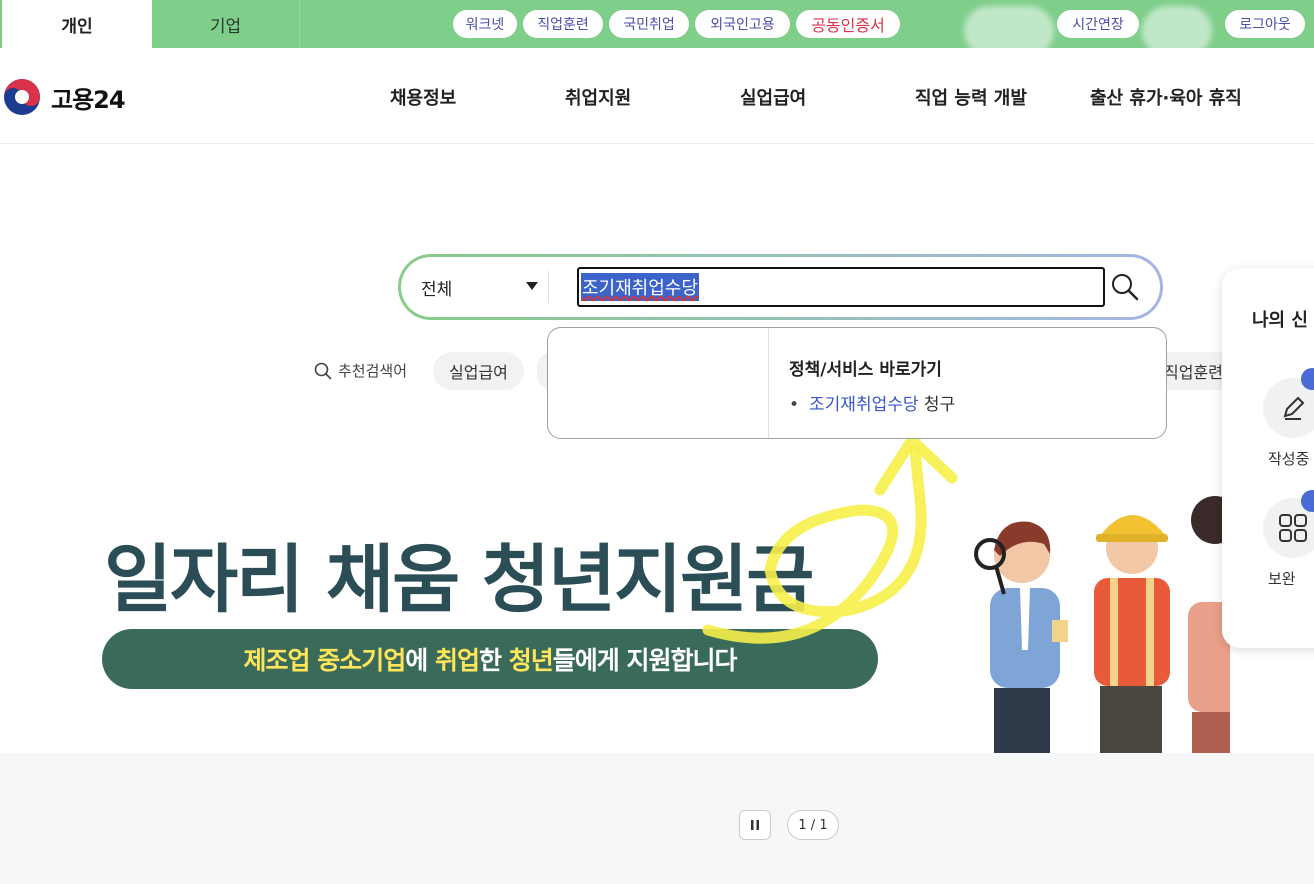 The width and height of the screenshot is (1314, 884). Describe the element at coordinates (841, 287) in the screenshot. I see `search-input: 조기재취업수당` at that location.